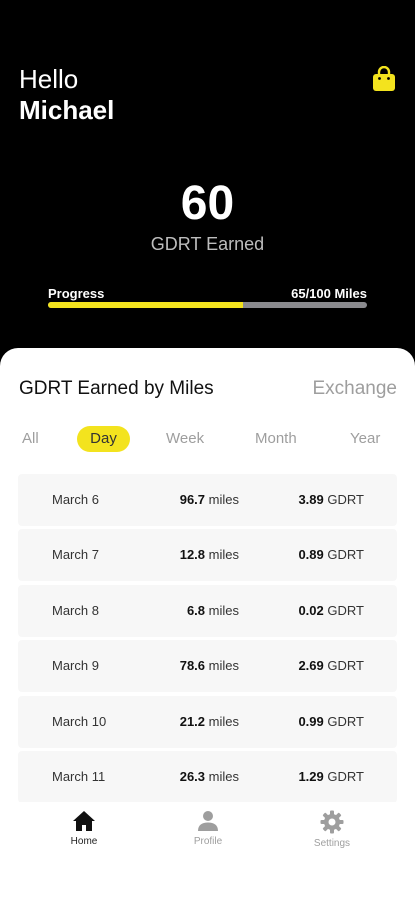 The image size is (415, 900). I want to click on progress-count: 65/100 Miles, so click(329, 293).